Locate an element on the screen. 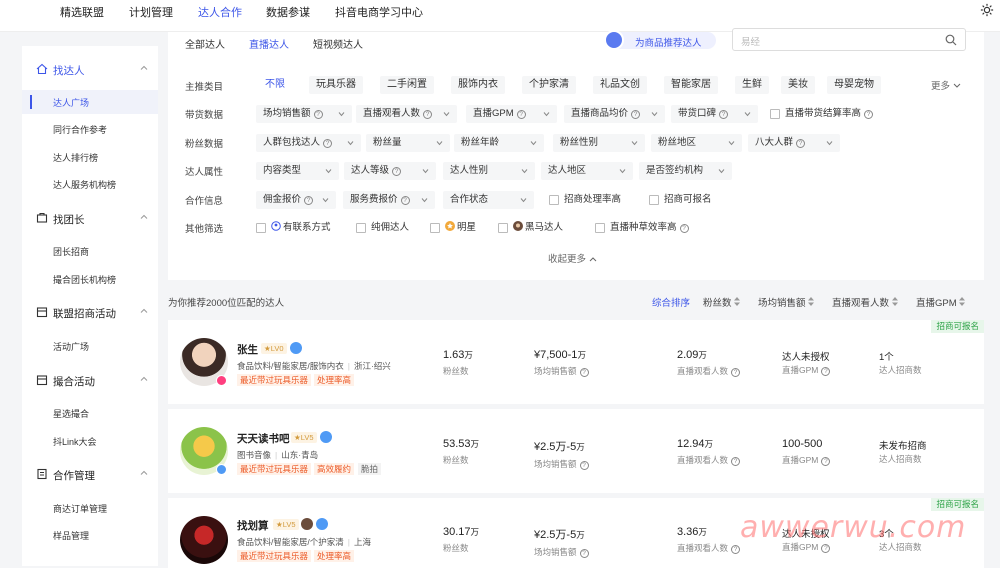  fans-label: 粉丝数 is located at coordinates (456, 548).